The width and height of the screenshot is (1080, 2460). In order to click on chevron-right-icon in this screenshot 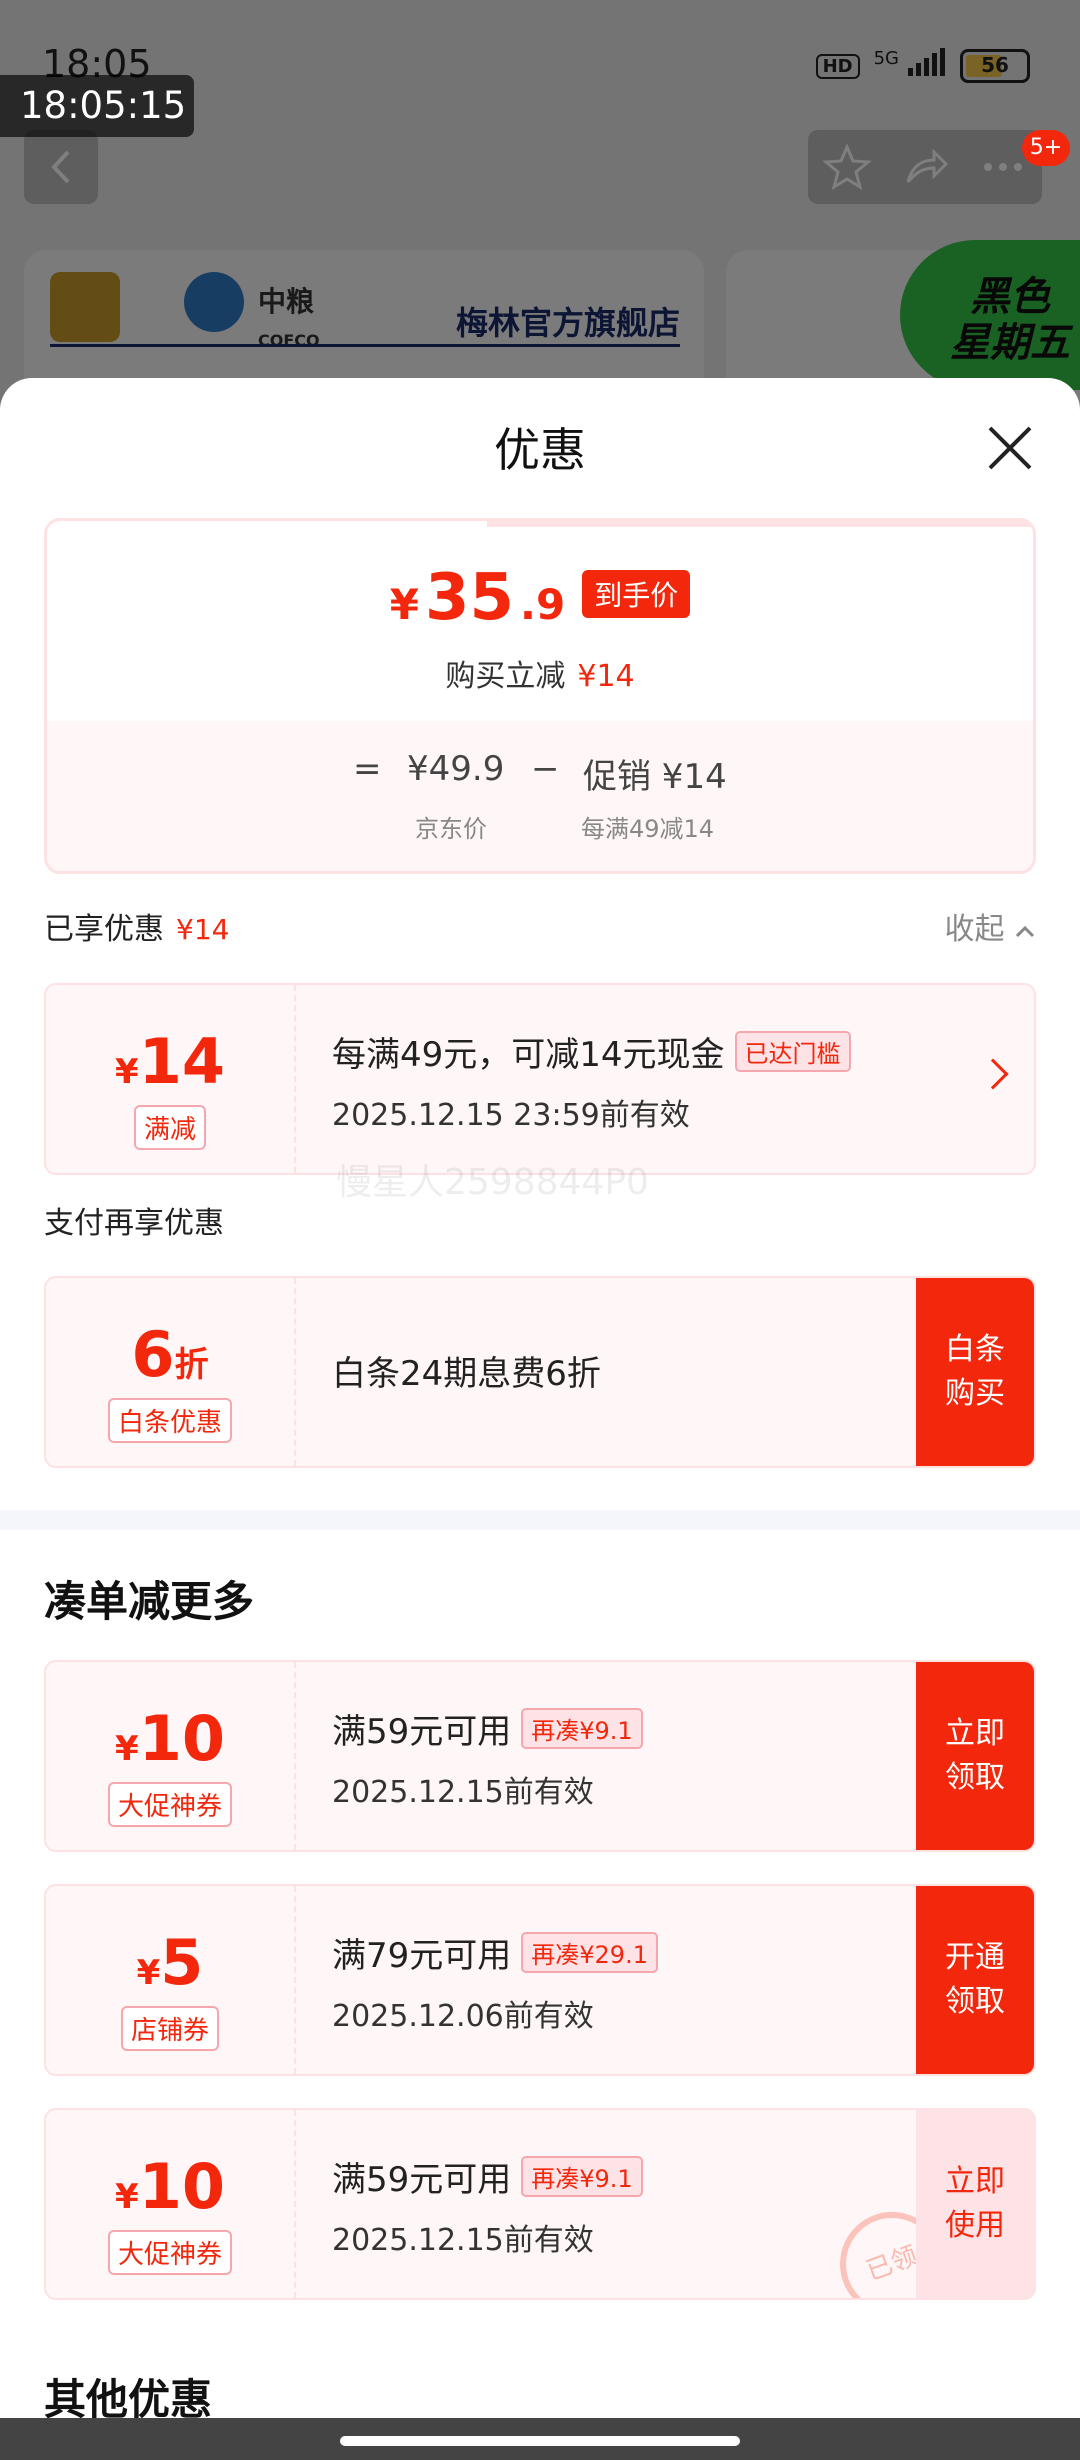, I will do `click(993, 1074)`.